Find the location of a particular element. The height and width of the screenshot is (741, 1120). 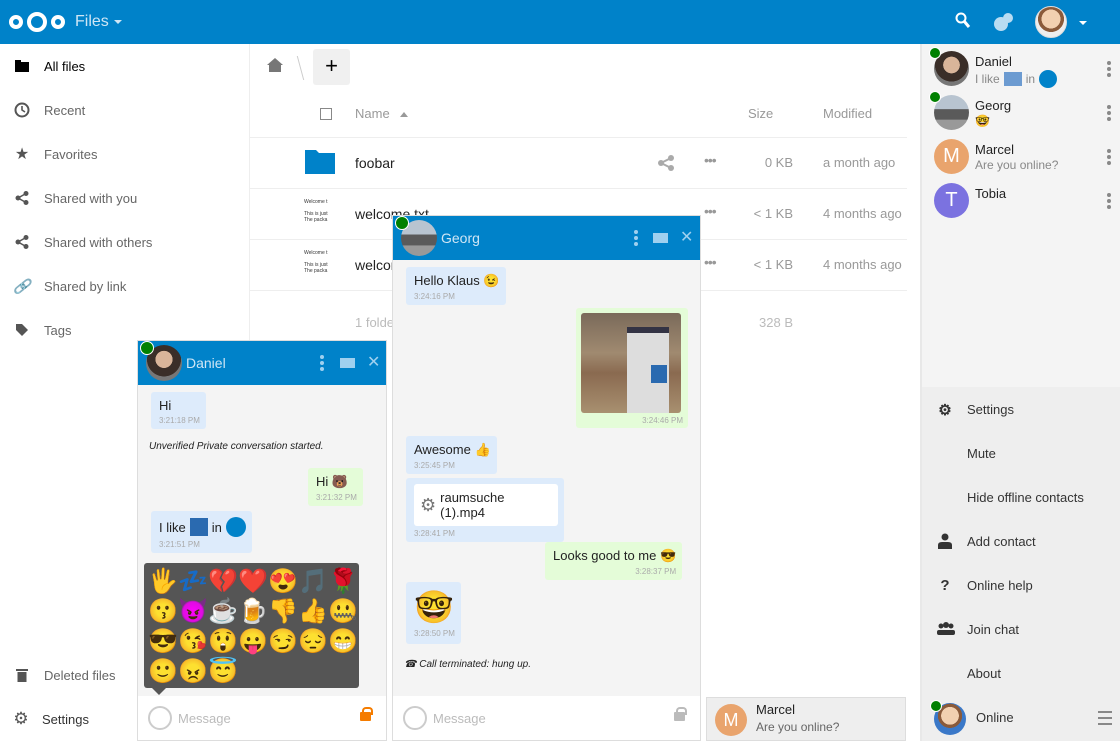

sidebar-item-all-files: All files is located at coordinates (125, 66).